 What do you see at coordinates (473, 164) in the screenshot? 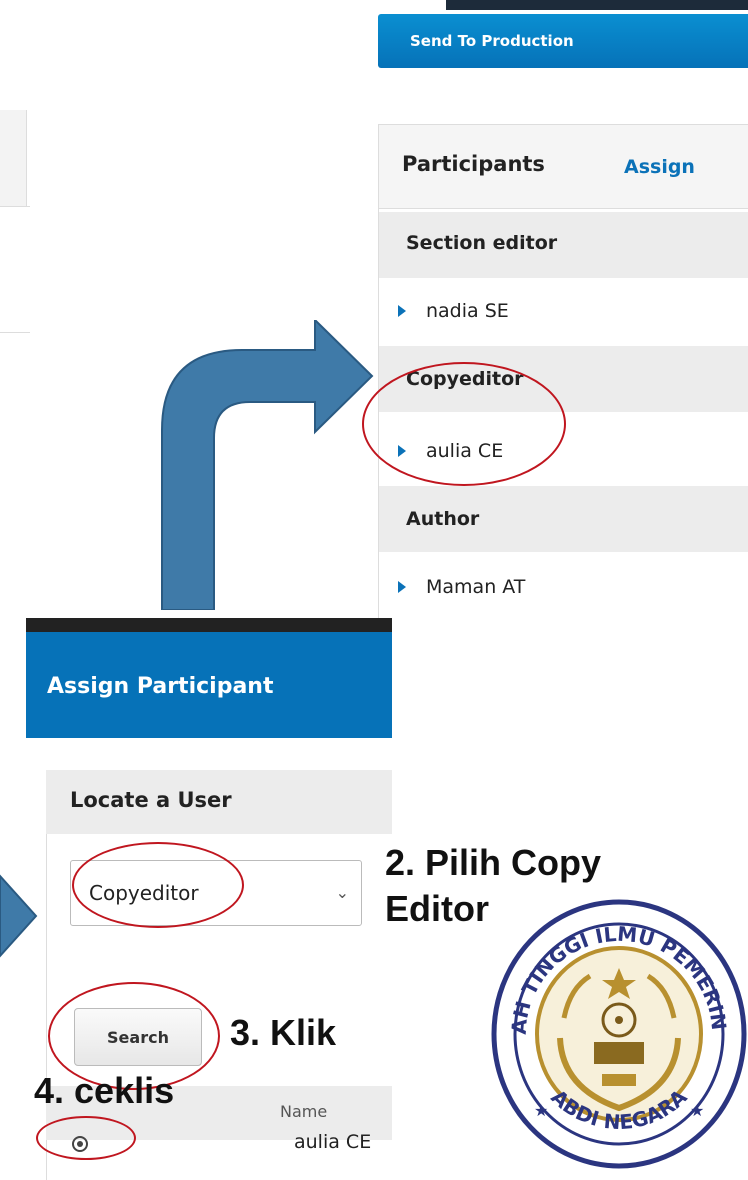
I see `participants-title: Participants` at bounding box center [473, 164].